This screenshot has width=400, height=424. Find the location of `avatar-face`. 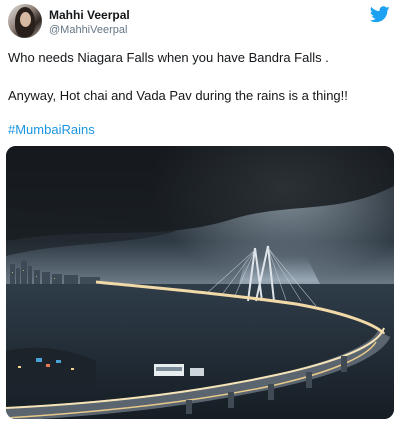

avatar-face is located at coordinates (25, 19).